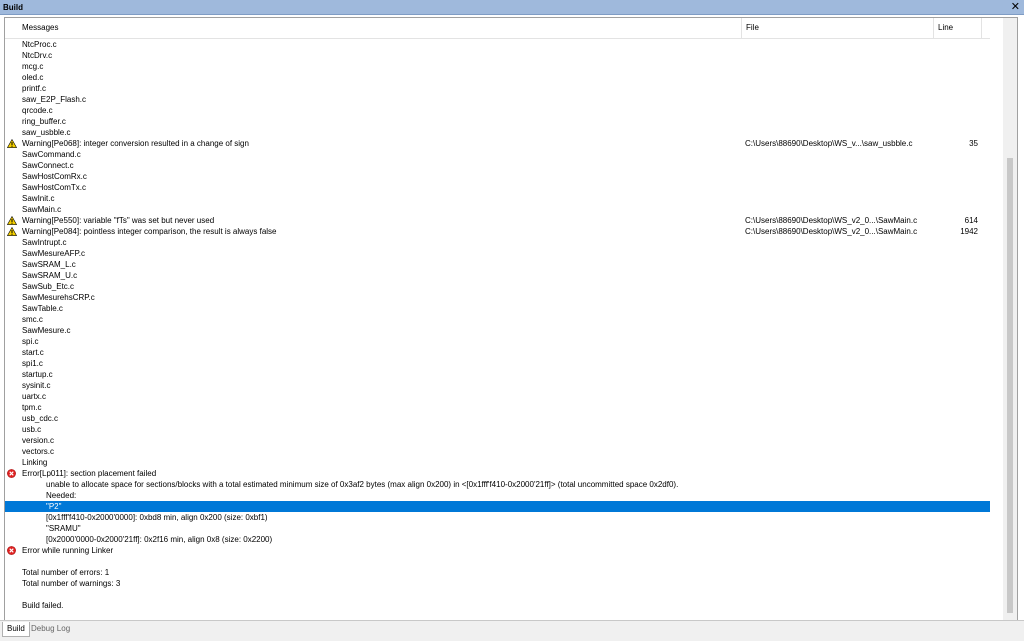  Describe the element at coordinates (497, 341) in the screenshot. I see `message-row: spi.c` at that location.